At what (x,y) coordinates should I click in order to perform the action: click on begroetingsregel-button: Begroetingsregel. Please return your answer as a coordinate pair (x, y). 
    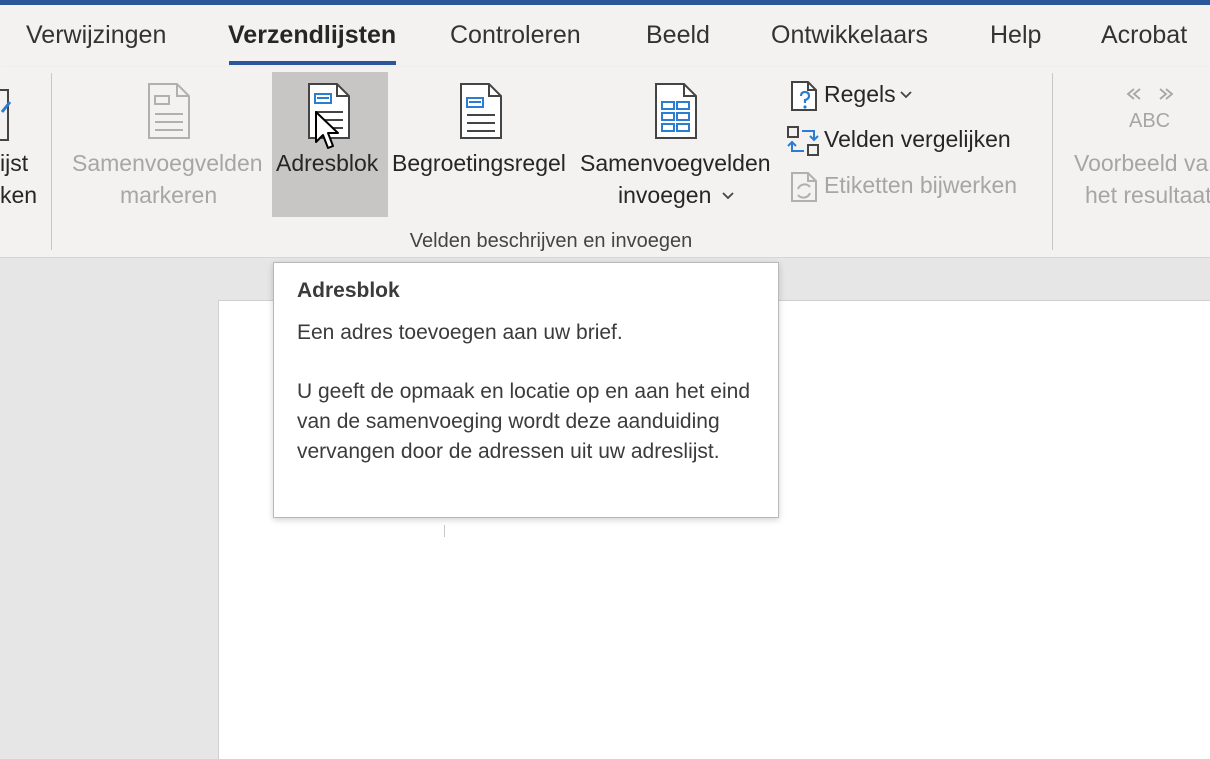
    Looking at the image, I should click on (482, 144).